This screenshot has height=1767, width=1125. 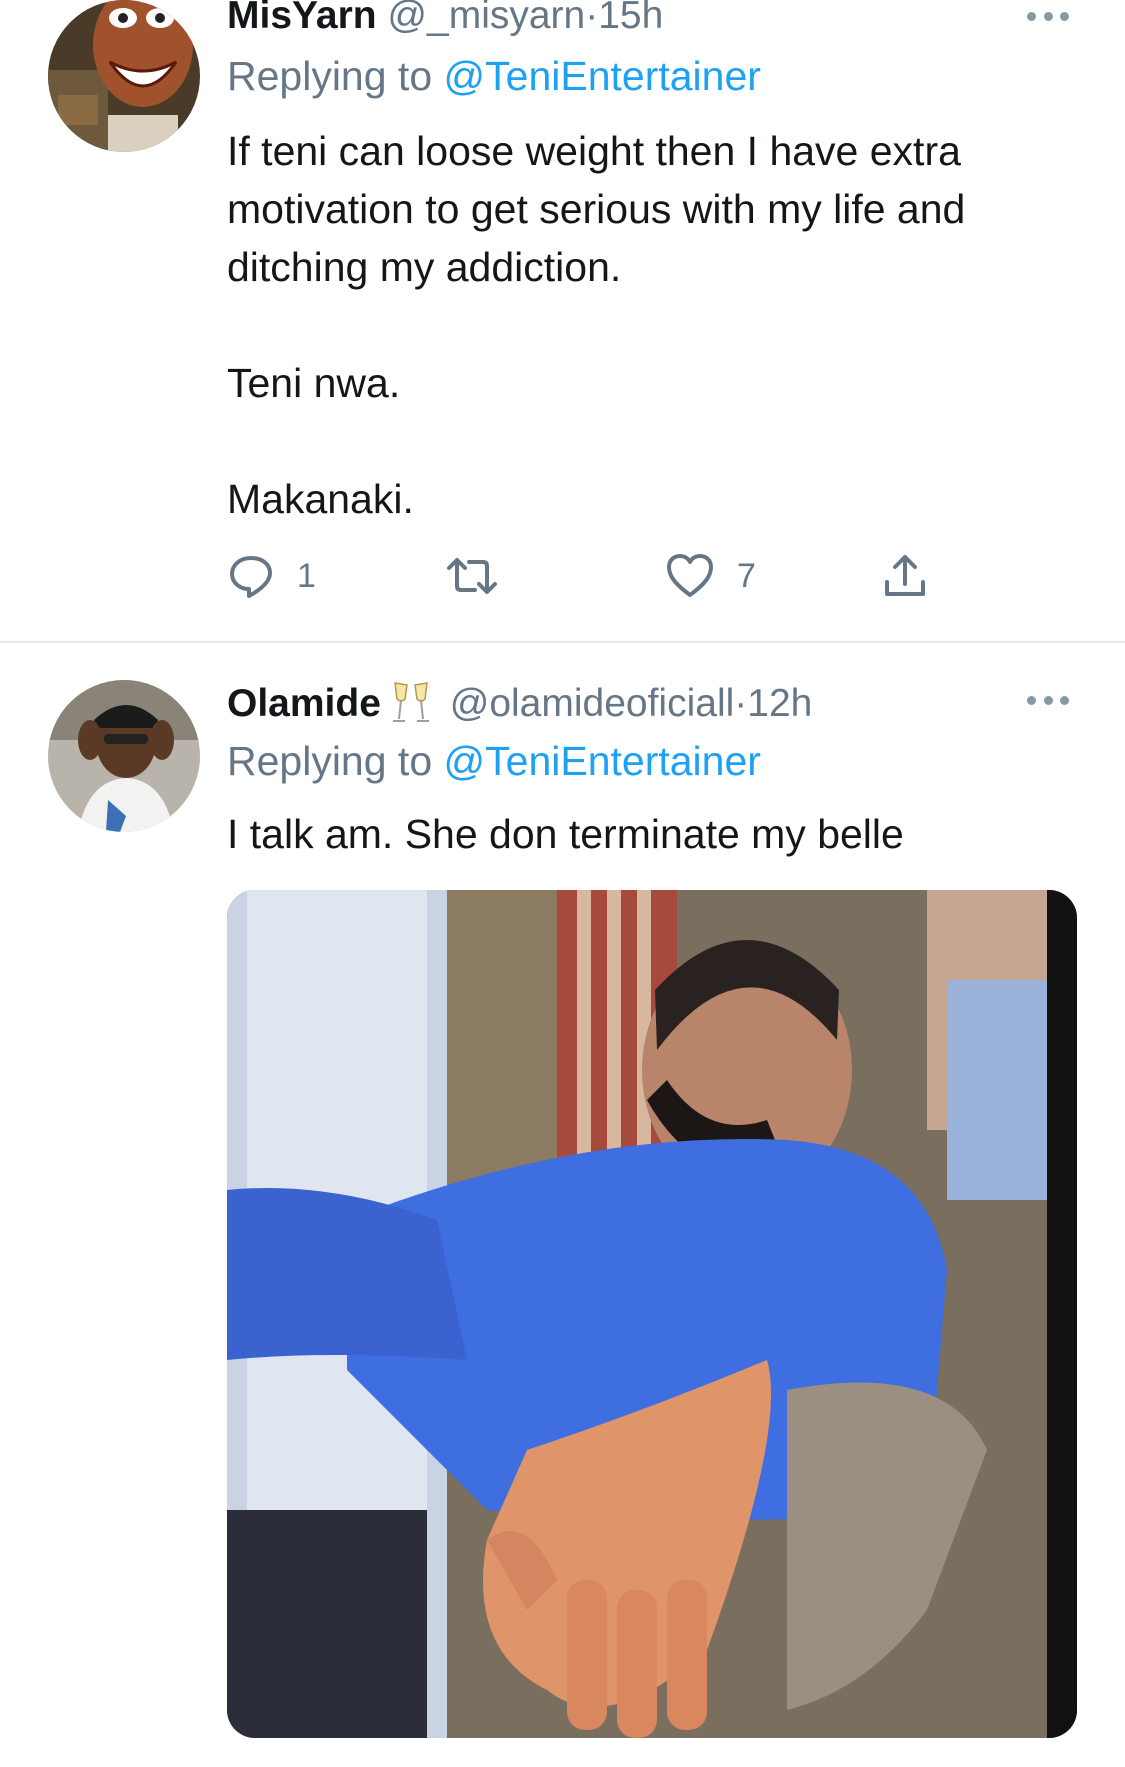 I want to click on like-button: 7, so click(x=710, y=576).